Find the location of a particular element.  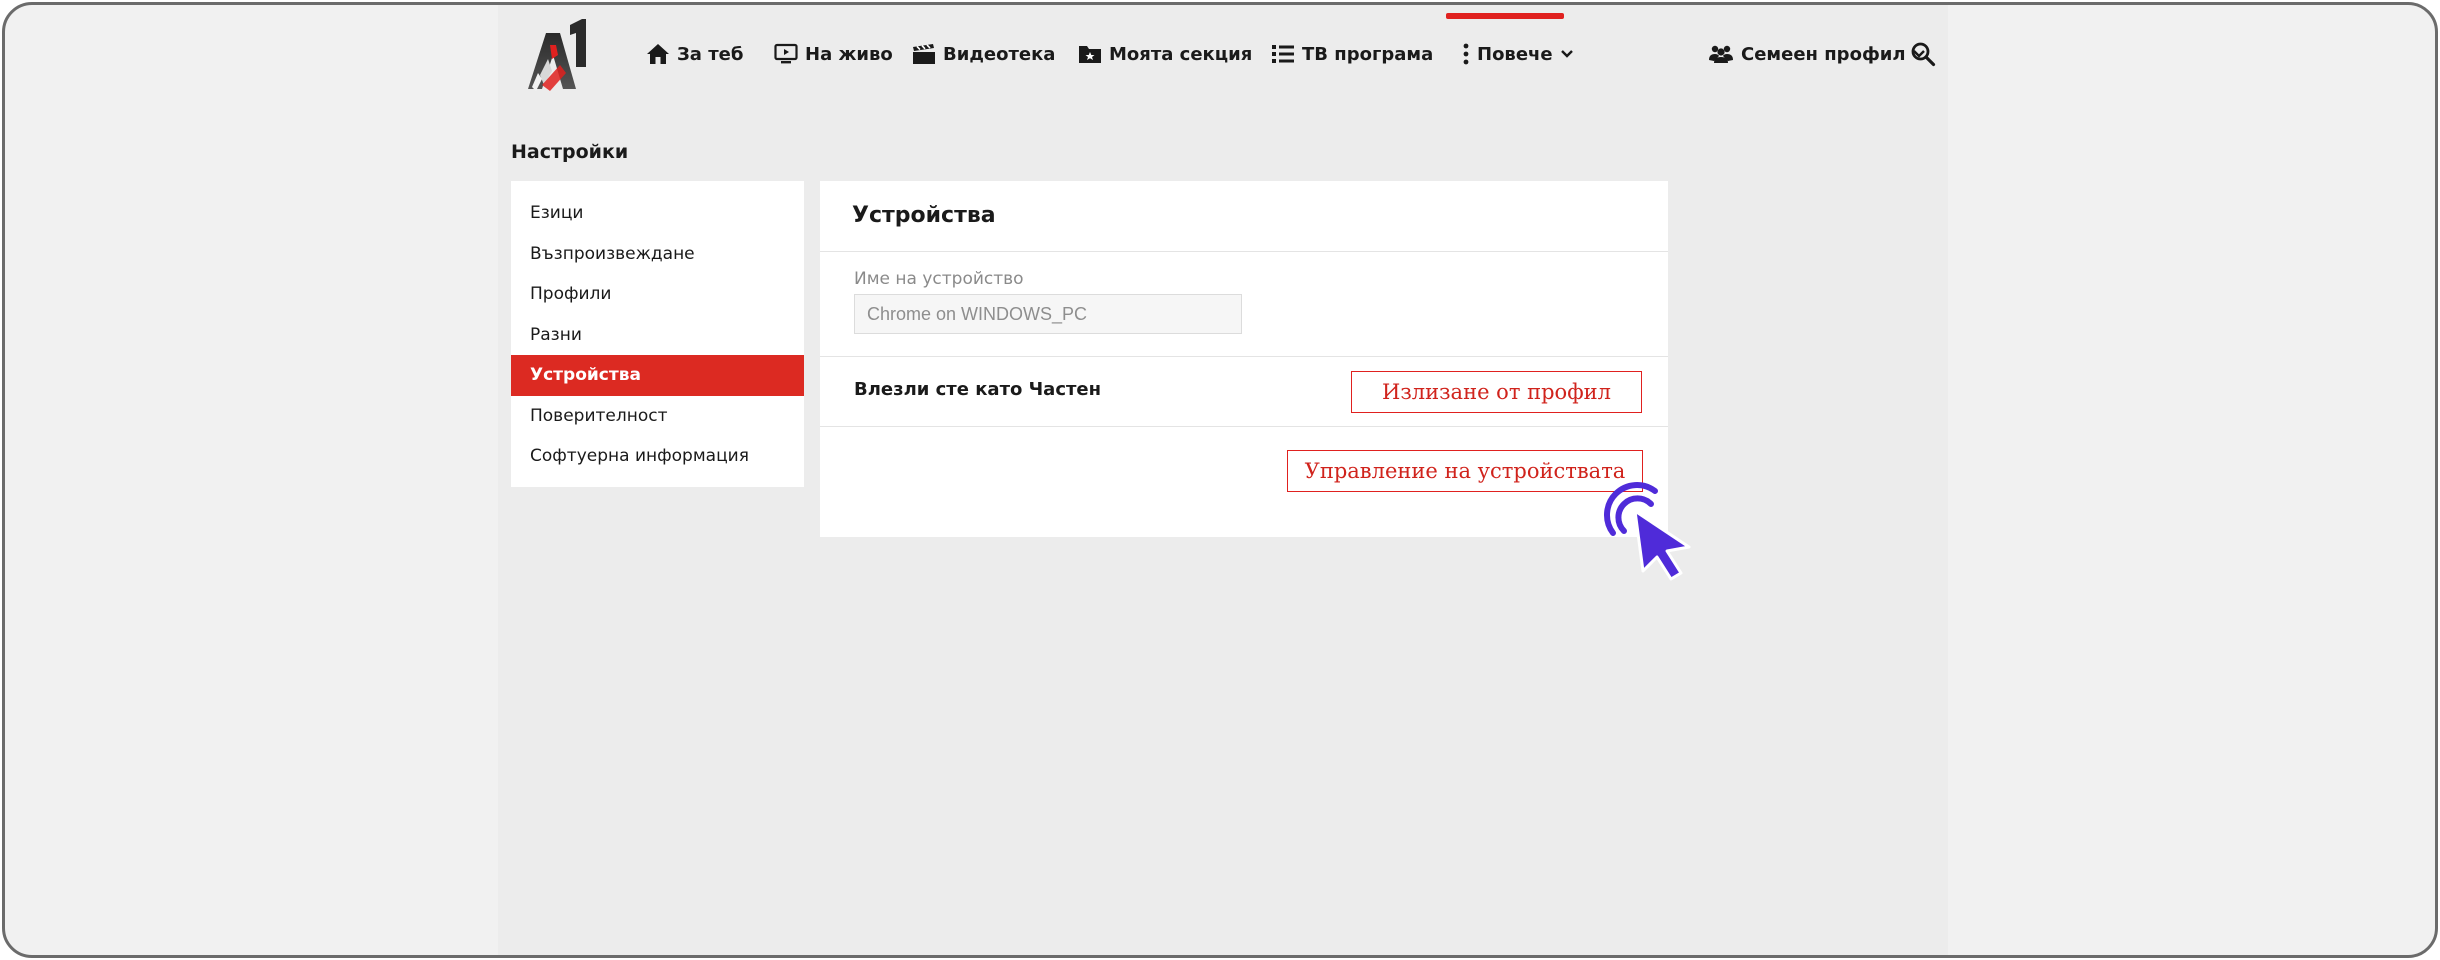

sidebar-item-privacy: Поверителност is located at coordinates (657, 416).